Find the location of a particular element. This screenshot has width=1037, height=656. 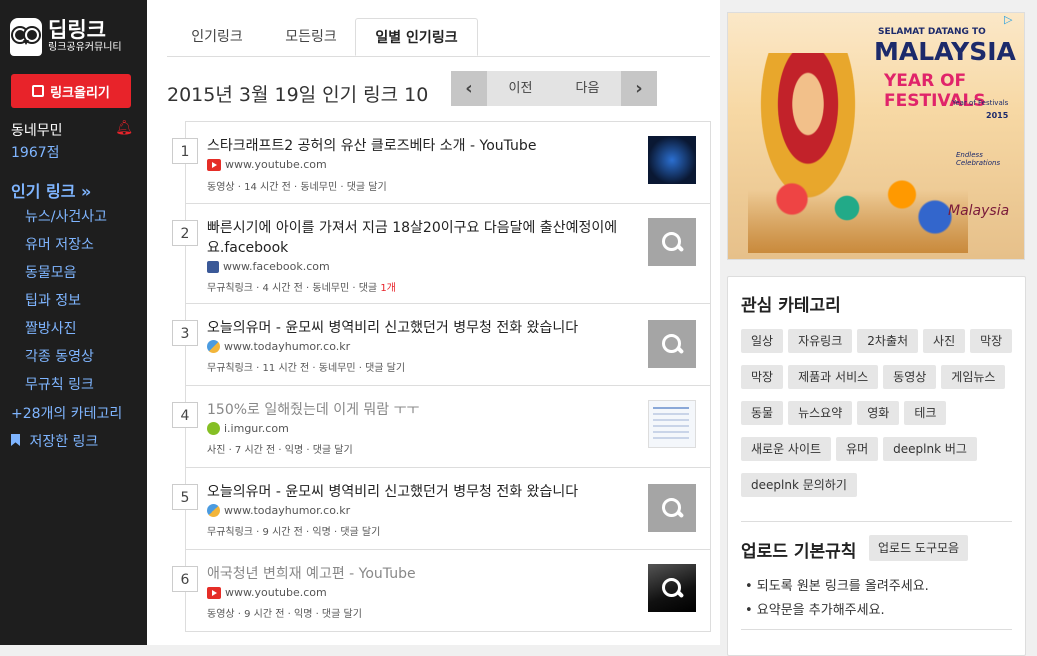

link-domain: i.imgur.com is located at coordinates (248, 428).